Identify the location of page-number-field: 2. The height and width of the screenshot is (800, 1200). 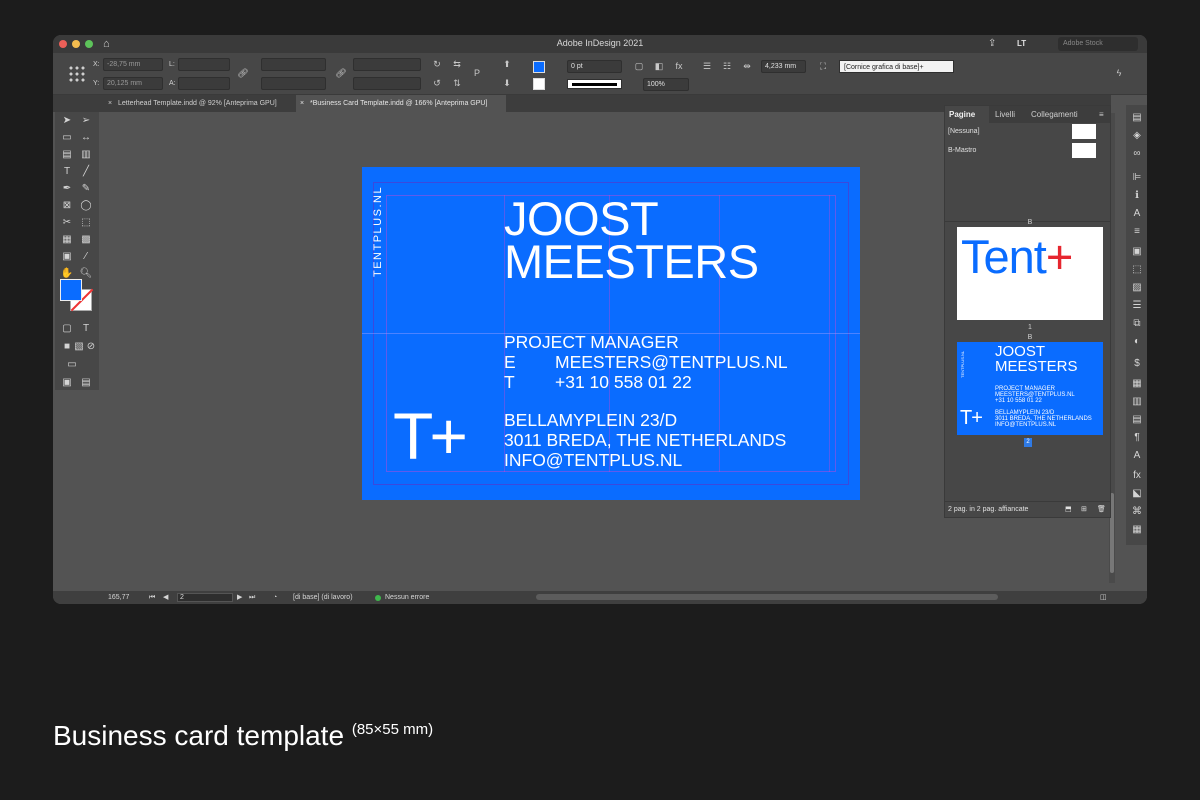
(205, 597).